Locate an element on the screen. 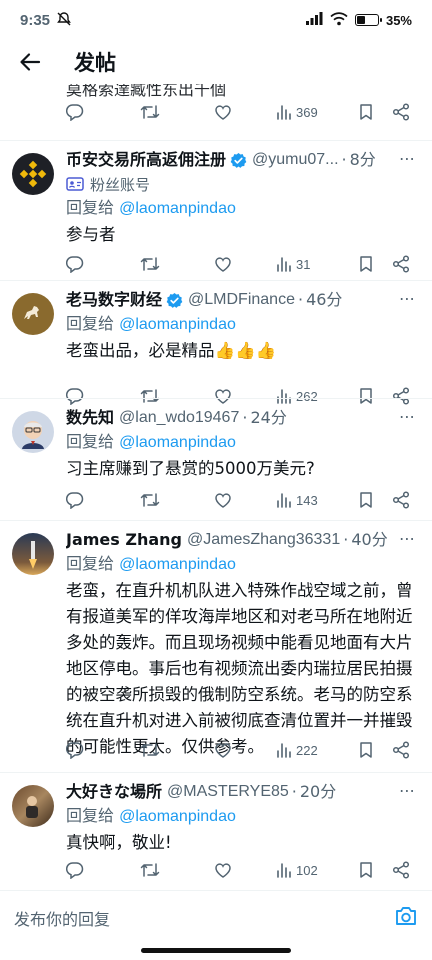  binance-logo-icon is located at coordinates (33, 174).